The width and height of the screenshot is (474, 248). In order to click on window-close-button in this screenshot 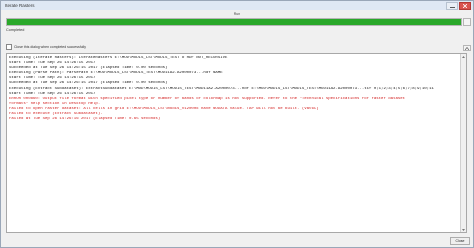, I will do `click(465, 6)`.